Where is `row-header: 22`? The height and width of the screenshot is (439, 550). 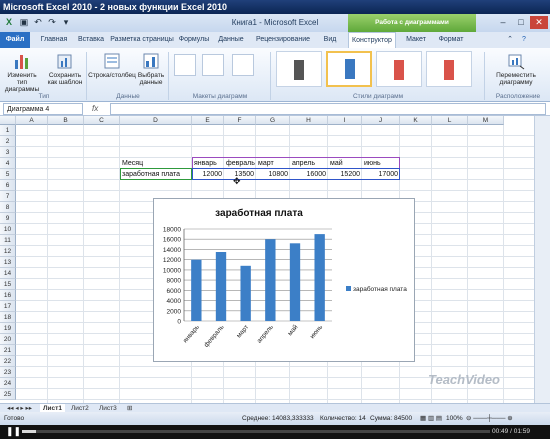 row-header: 22 is located at coordinates (8, 361).